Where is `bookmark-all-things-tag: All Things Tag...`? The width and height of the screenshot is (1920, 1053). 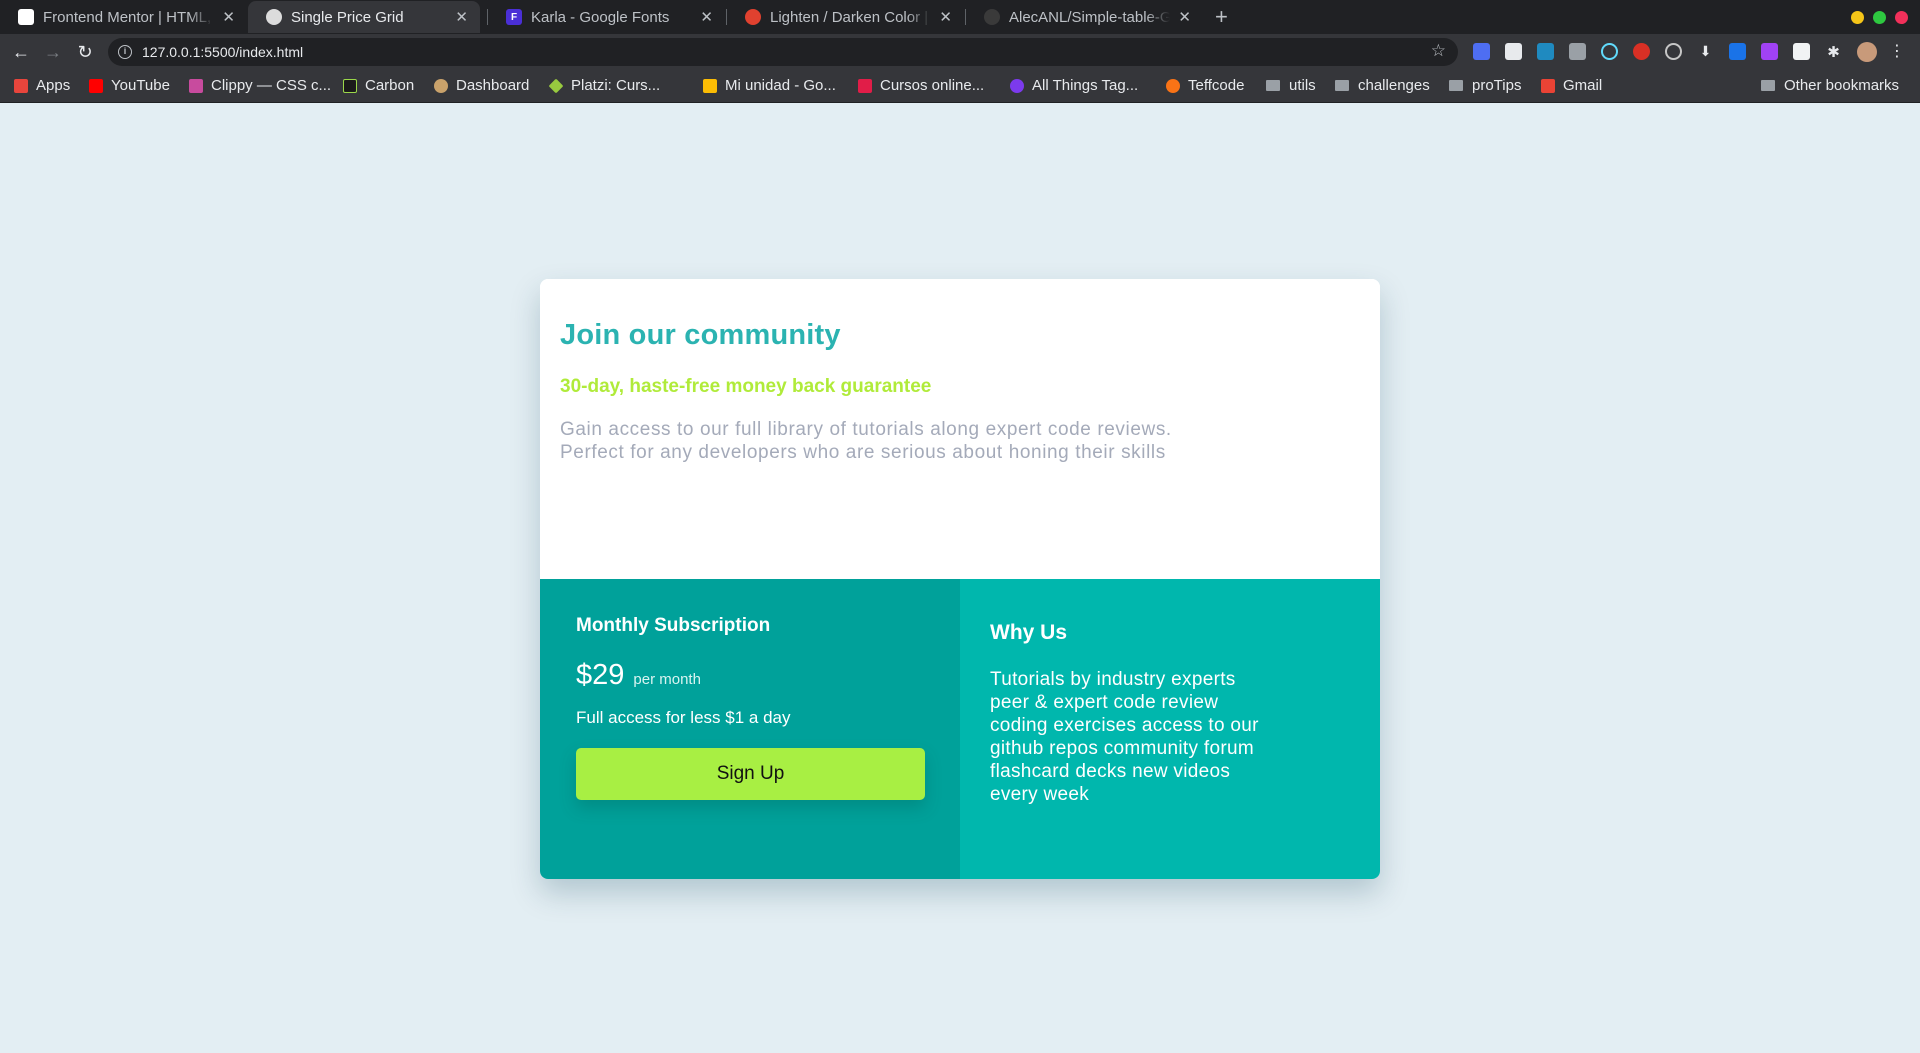 bookmark-all-things-tag: All Things Tag... is located at coordinates (1074, 85).